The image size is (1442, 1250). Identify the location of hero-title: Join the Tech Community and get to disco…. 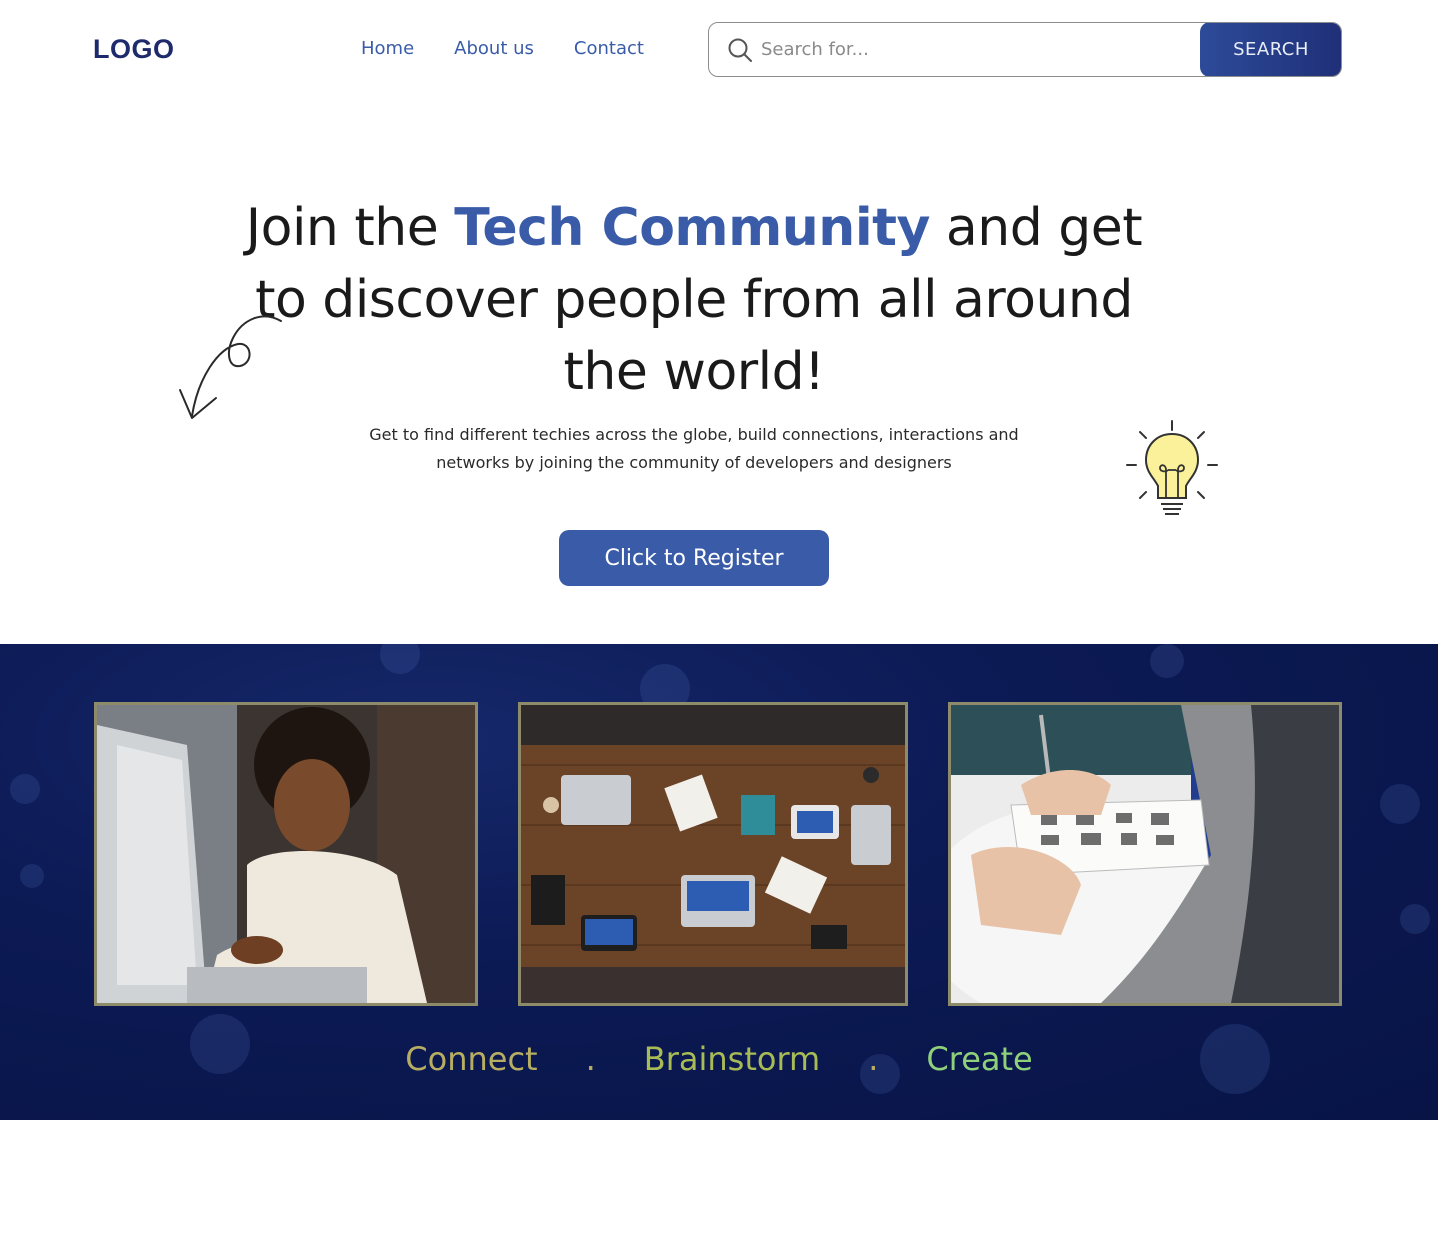
(694, 300).